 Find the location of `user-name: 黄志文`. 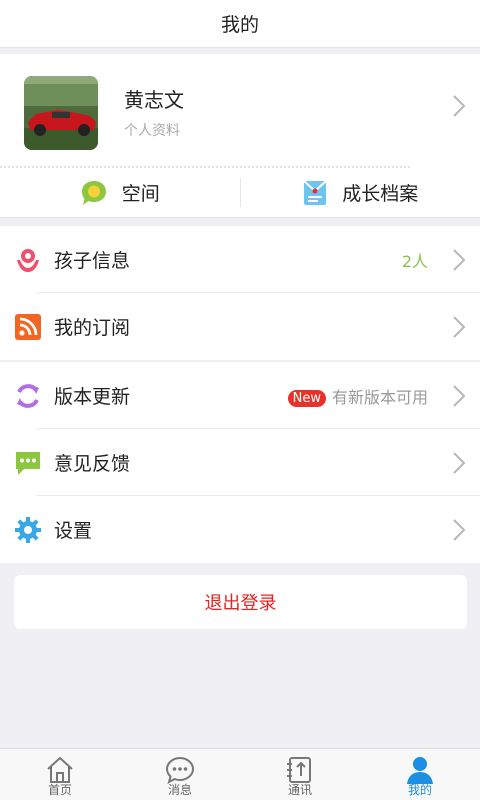

user-name: 黄志文 is located at coordinates (154, 100).